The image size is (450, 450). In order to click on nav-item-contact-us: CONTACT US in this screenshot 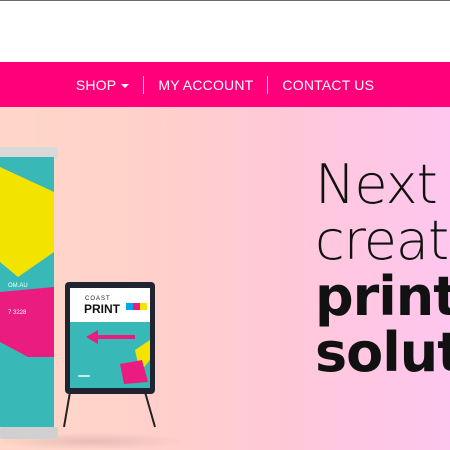, I will do `click(328, 85)`.